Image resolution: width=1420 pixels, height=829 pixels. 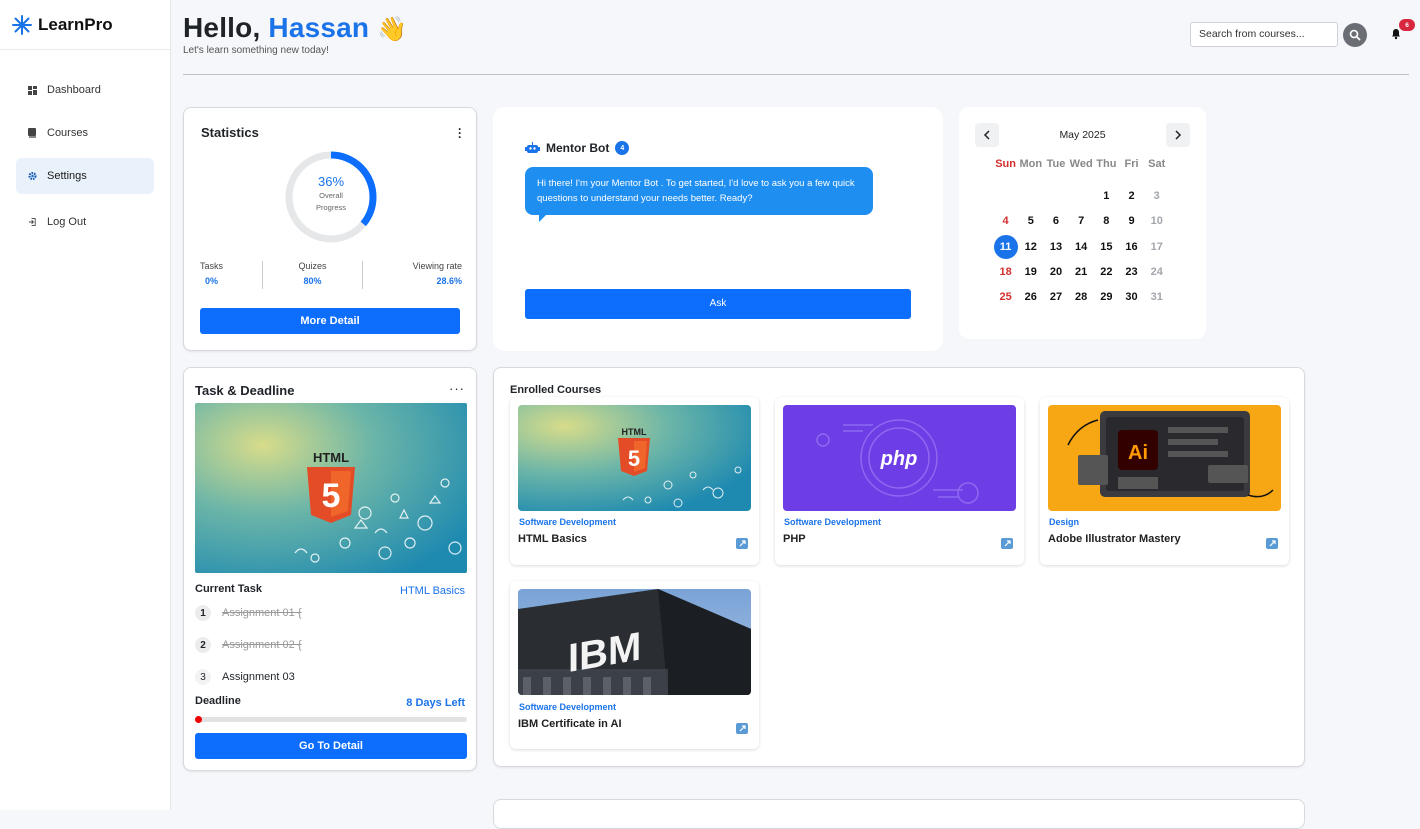 I want to click on sidebar-item-label: Log Out, so click(x=67, y=222).